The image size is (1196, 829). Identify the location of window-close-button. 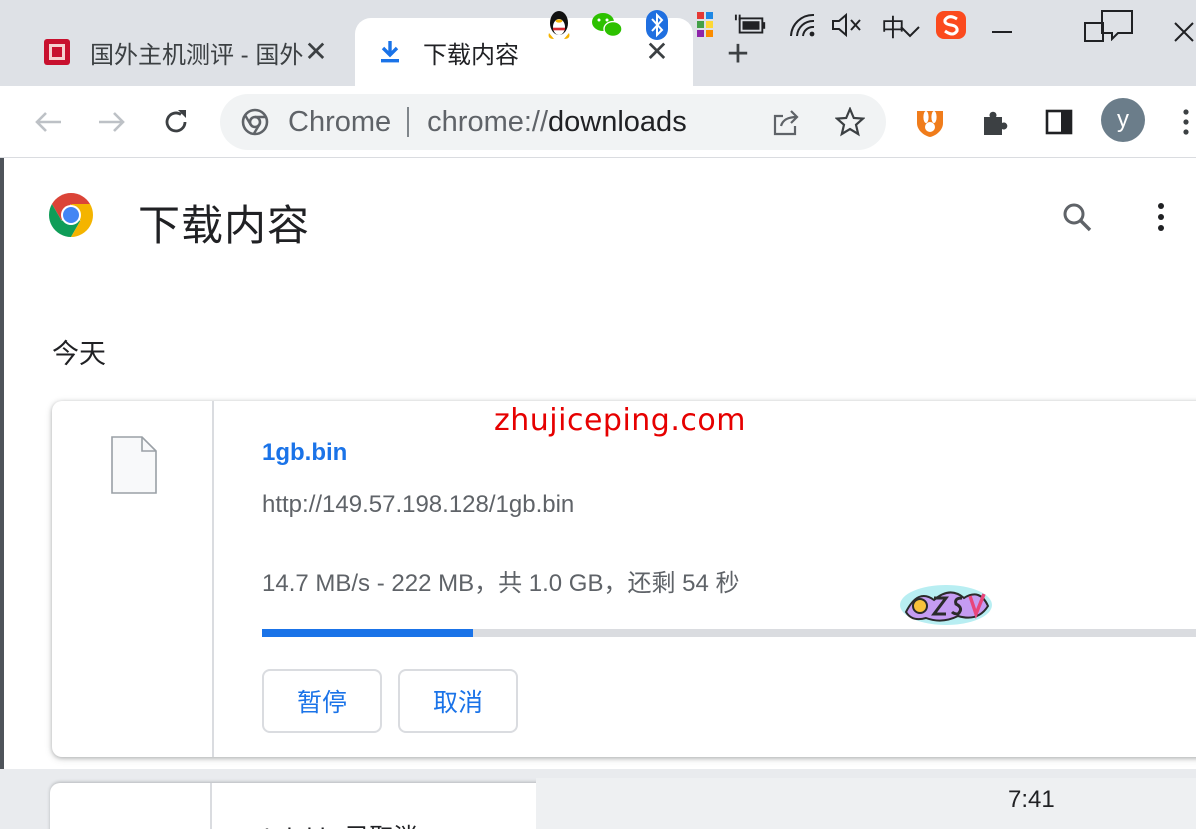
(1180, 32).